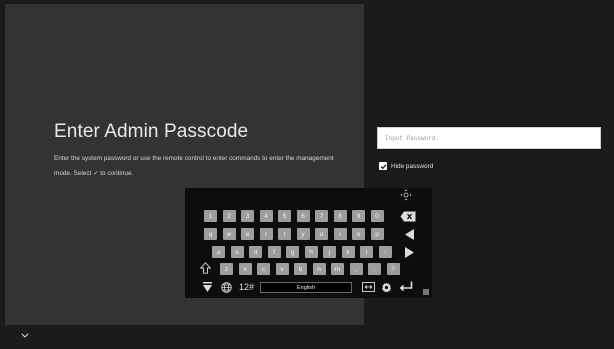 The height and width of the screenshot is (349, 614). Describe the element at coordinates (151, 131) in the screenshot. I see `page-title: Enter Admin Passcode` at that location.